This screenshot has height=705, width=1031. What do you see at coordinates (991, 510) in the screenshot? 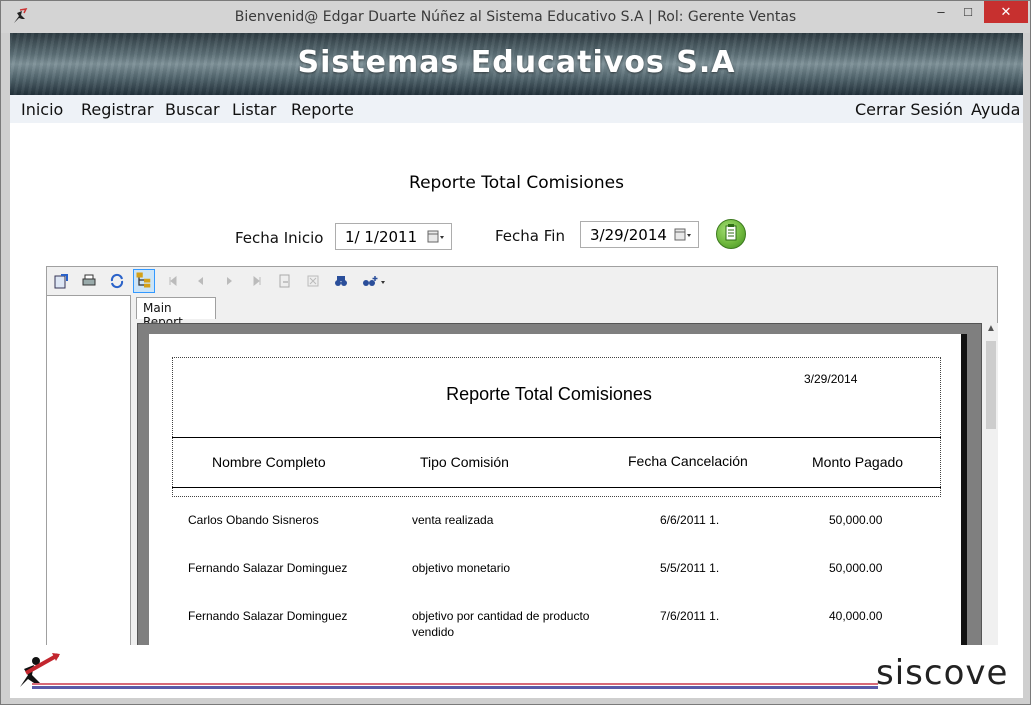
I see `vertical-scrollbar: ▲ ▼` at bounding box center [991, 510].